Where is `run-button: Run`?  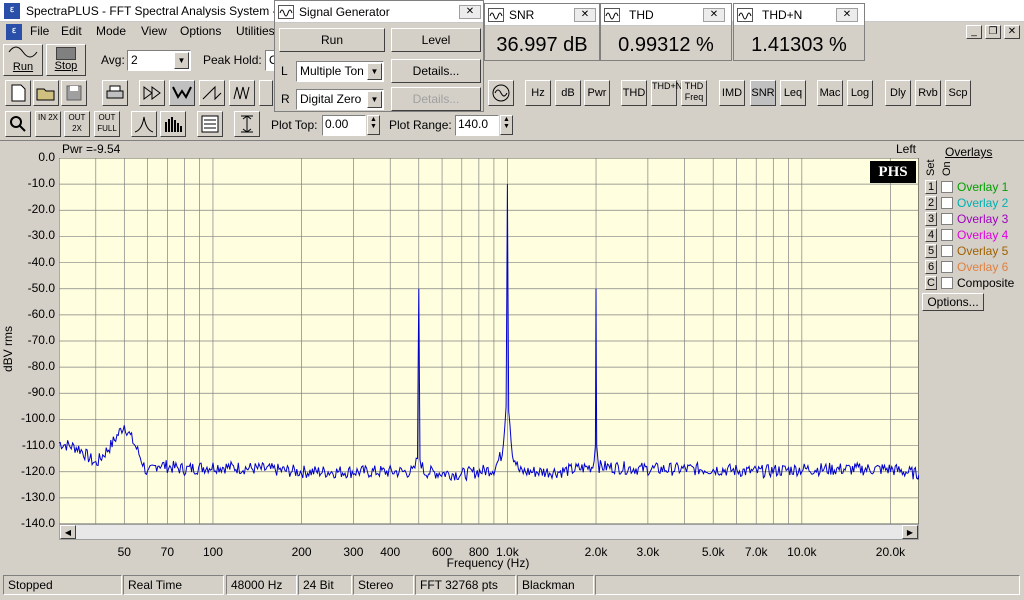 run-button: Run is located at coordinates (23, 60).